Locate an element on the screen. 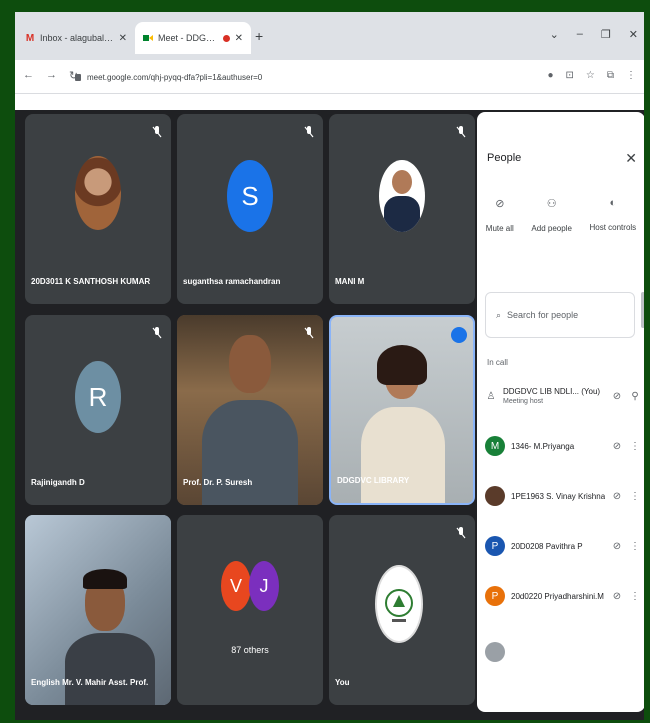  participant-tile-others: V J 87 others is located at coordinates (250, 610).